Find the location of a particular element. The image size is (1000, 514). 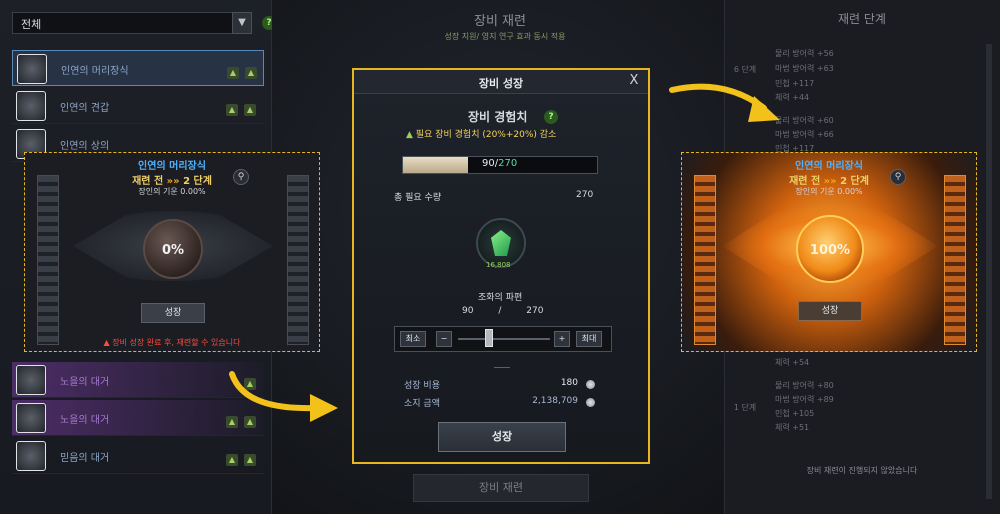

list-item: 믿음의 대거 ▲ ▲ is located at coordinates (138, 456).